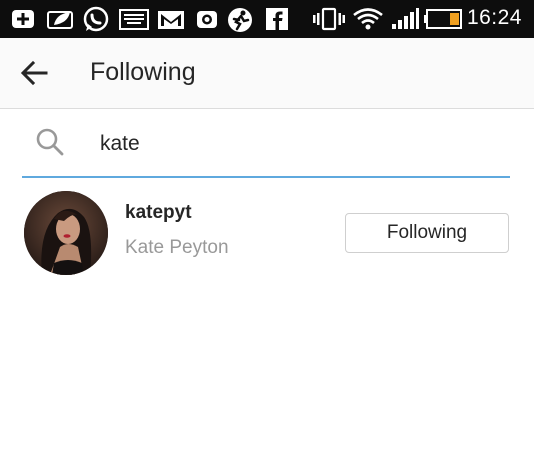  I want to click on status-clock: 16:24, so click(494, 17).